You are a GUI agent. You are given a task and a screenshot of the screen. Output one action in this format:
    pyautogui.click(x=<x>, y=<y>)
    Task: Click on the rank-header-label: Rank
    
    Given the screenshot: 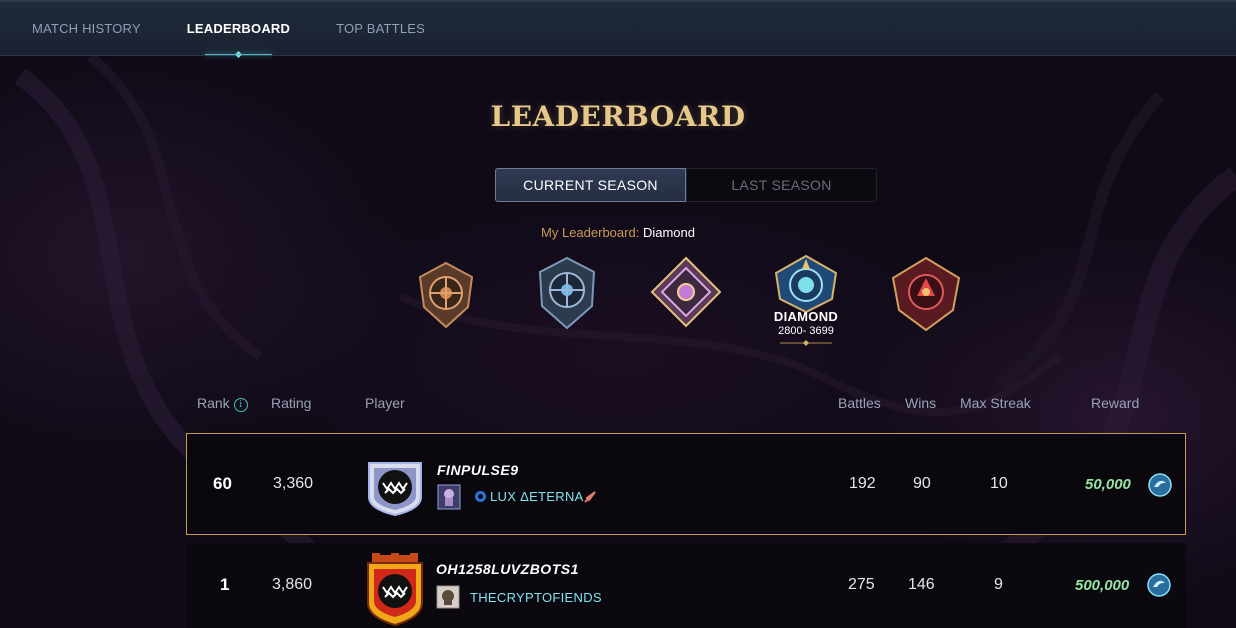 What is the action you would take?
    pyautogui.click(x=213, y=403)
    